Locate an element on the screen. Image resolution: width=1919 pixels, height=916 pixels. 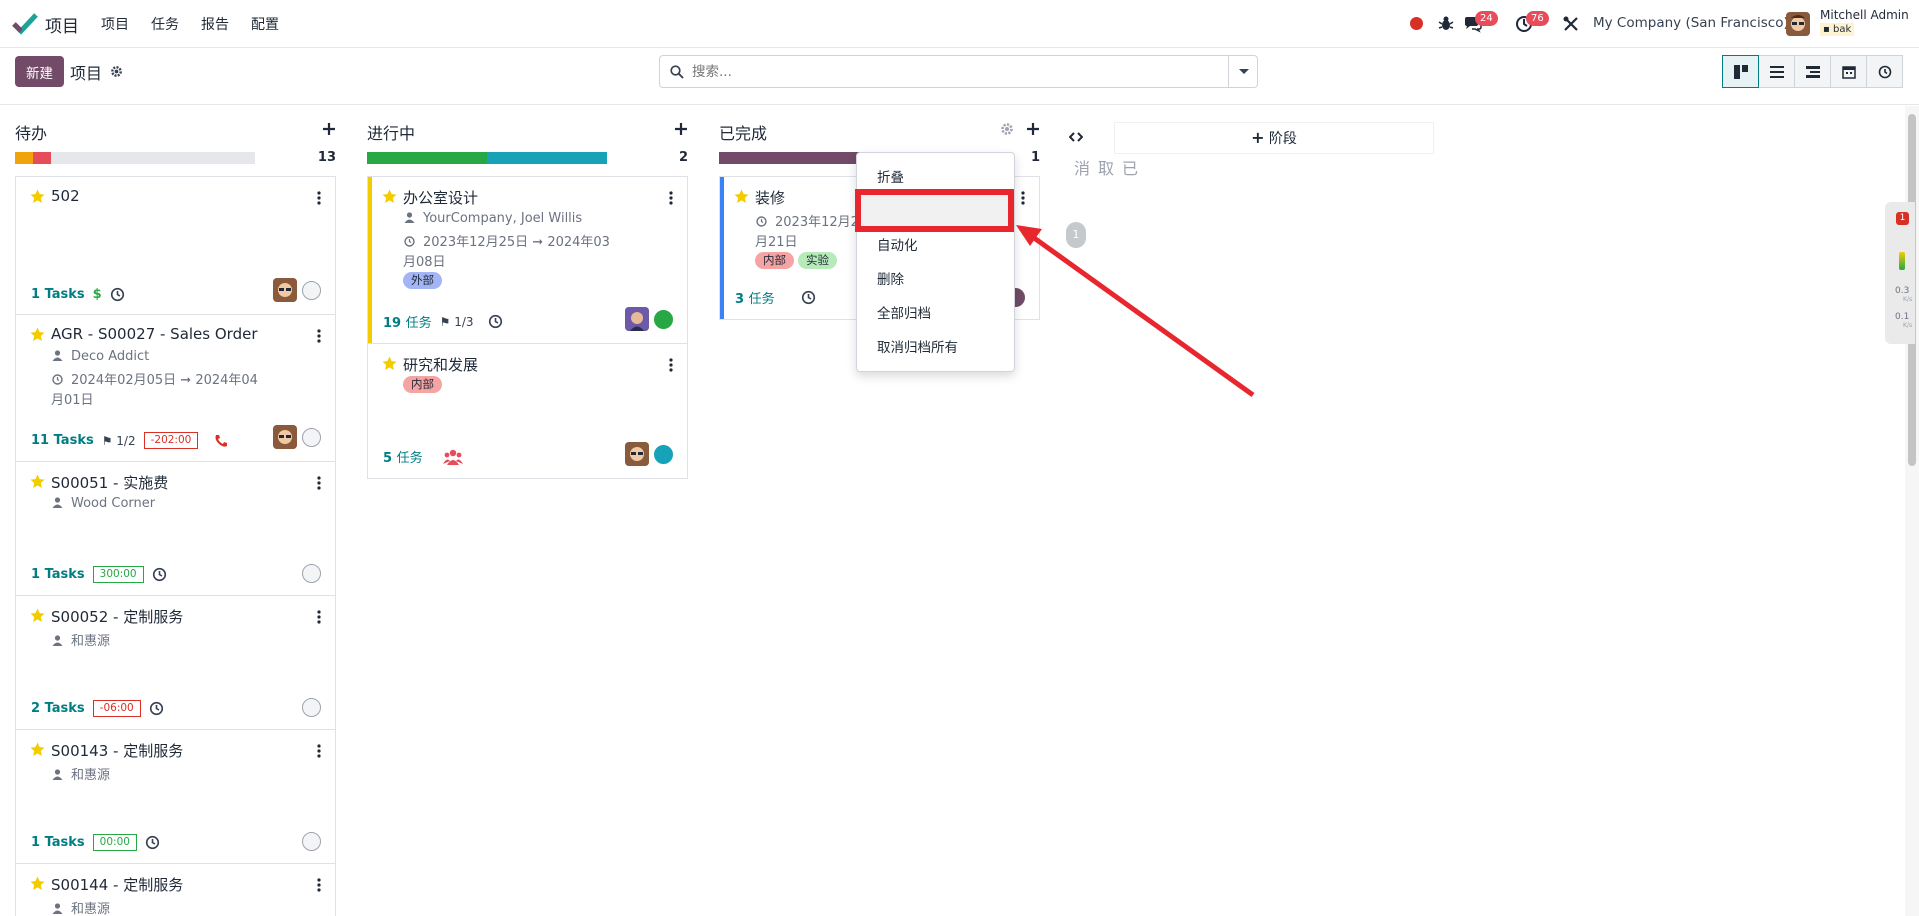
menu-item-archive-all: 全部归档 is located at coordinates (935, 314).